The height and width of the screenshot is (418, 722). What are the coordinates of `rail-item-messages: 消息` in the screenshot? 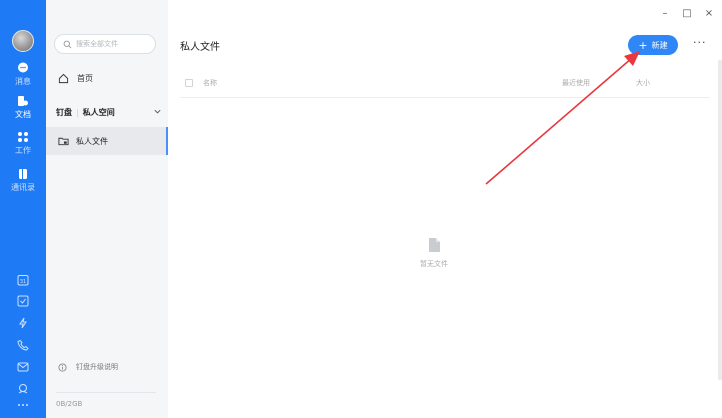 It's located at (23, 74).